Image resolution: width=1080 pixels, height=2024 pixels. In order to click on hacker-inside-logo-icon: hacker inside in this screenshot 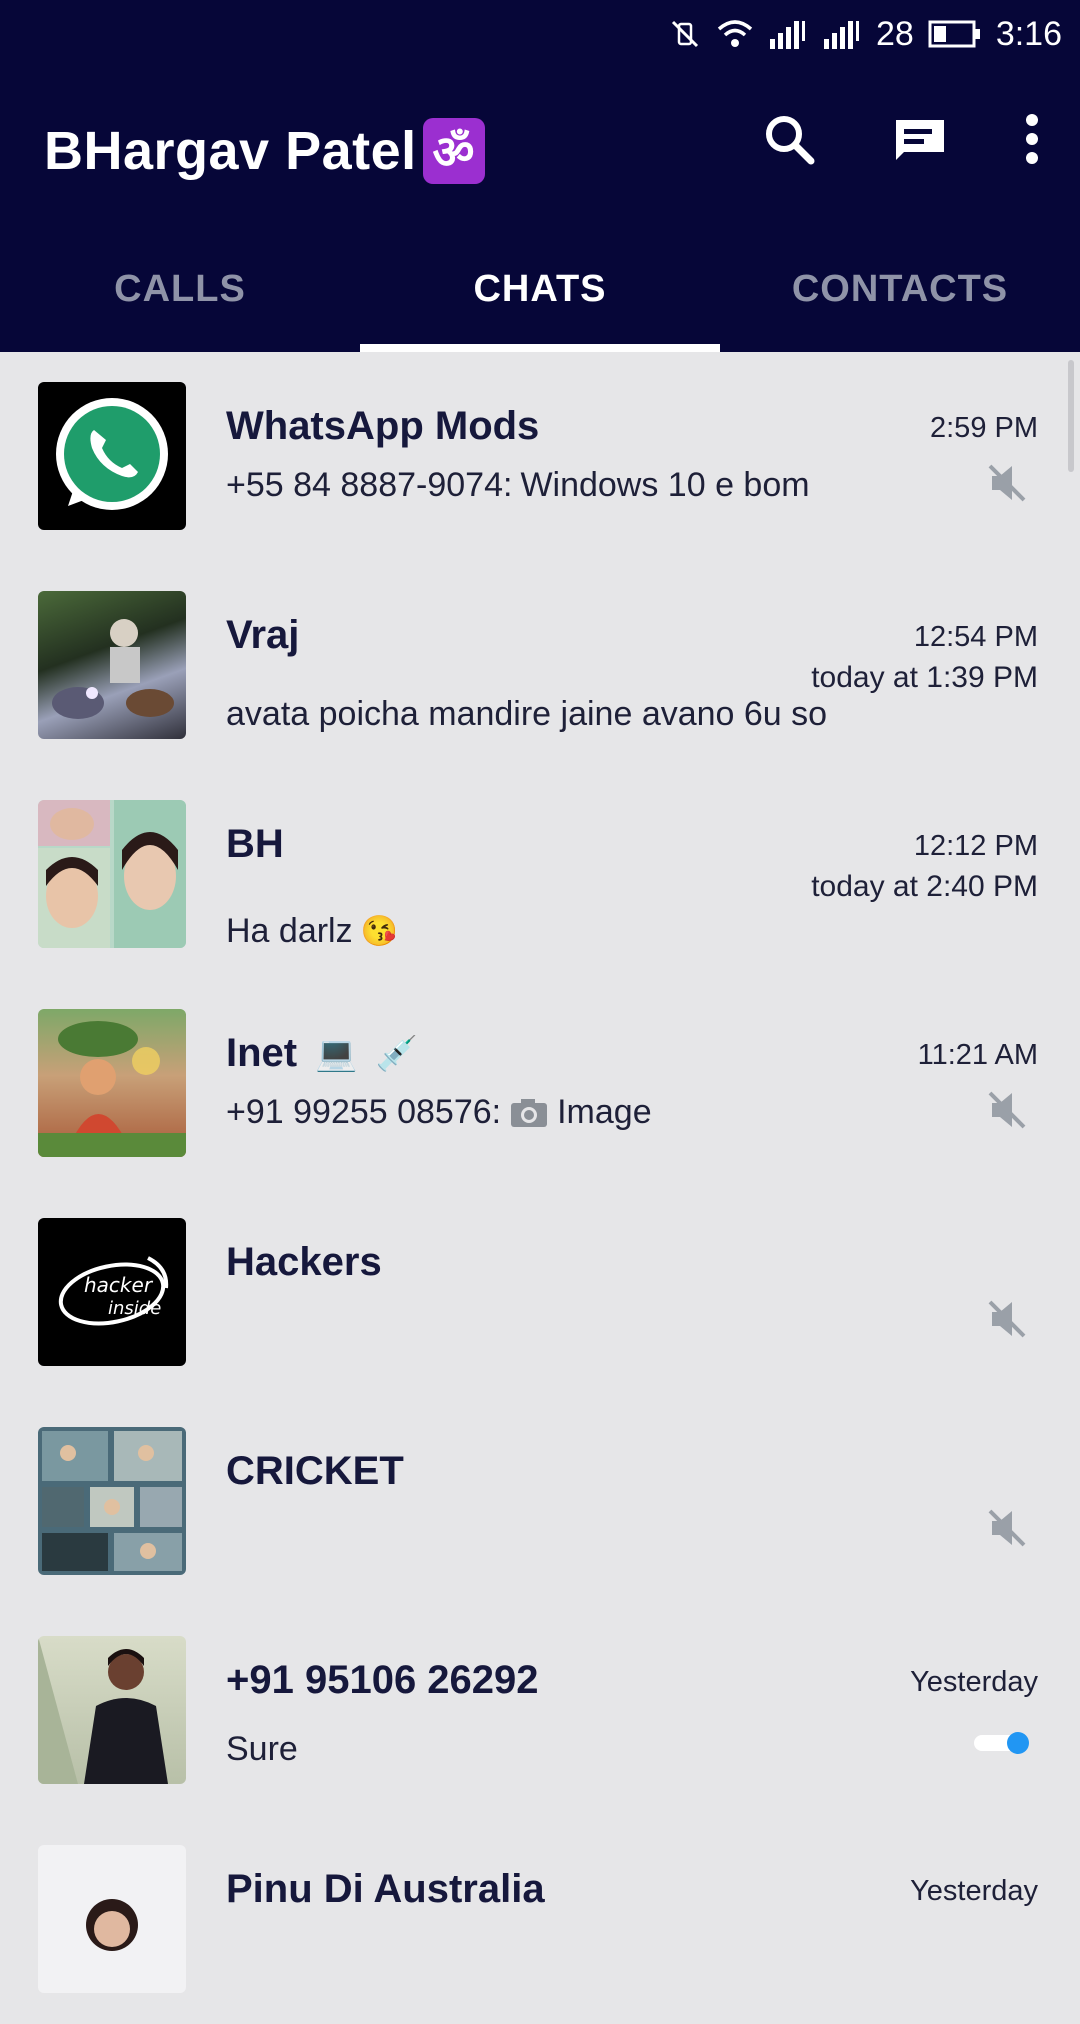, I will do `click(113, 1291)`.